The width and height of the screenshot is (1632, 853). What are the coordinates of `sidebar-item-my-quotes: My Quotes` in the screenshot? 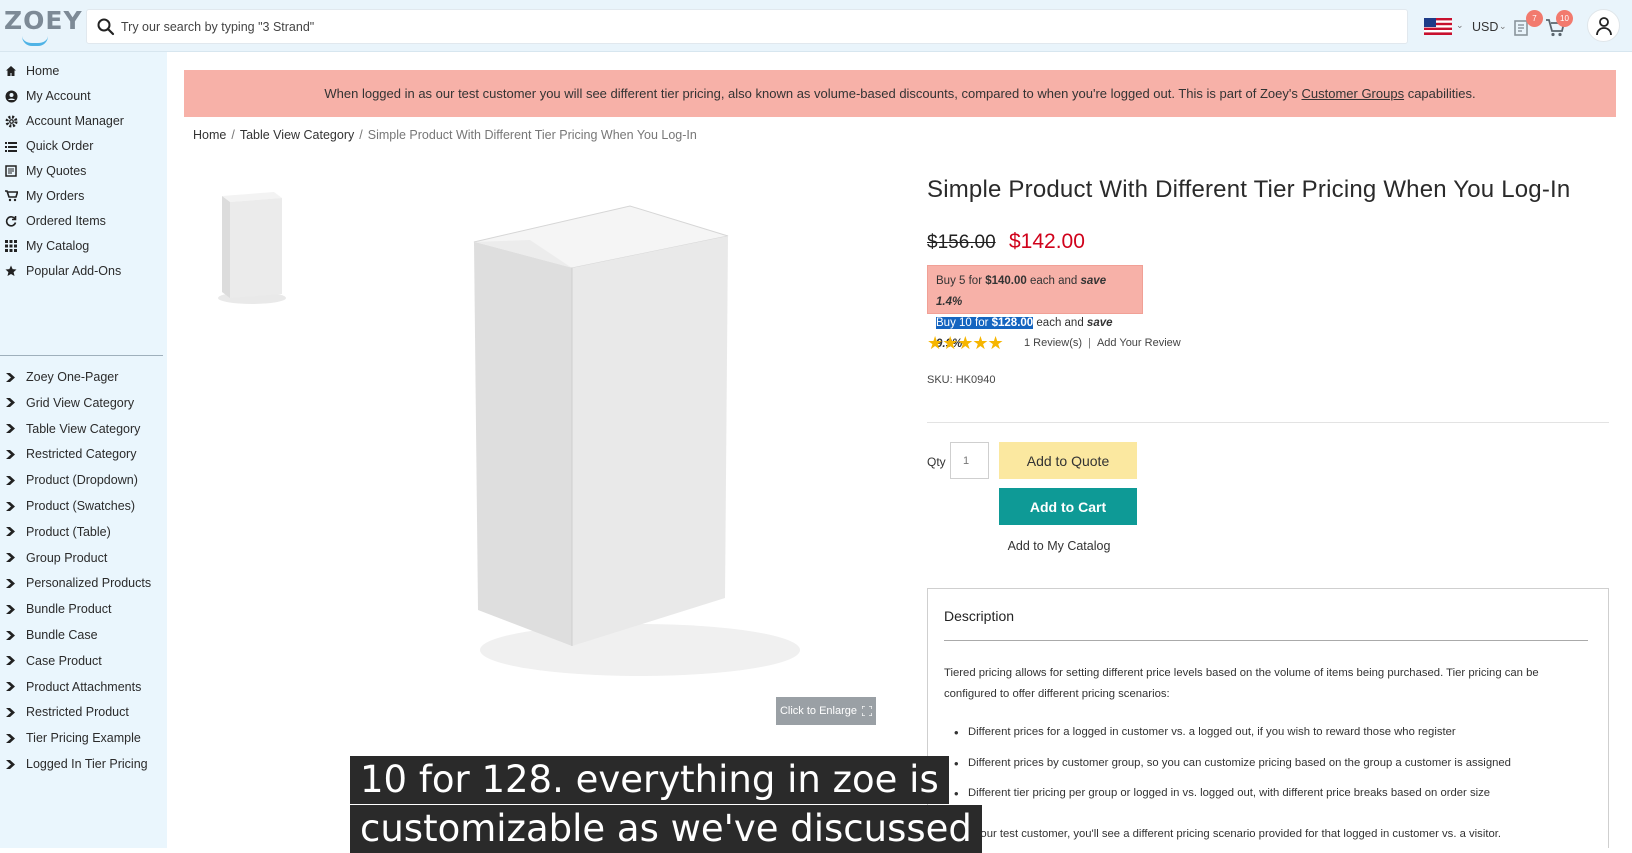 It's located at (83, 171).